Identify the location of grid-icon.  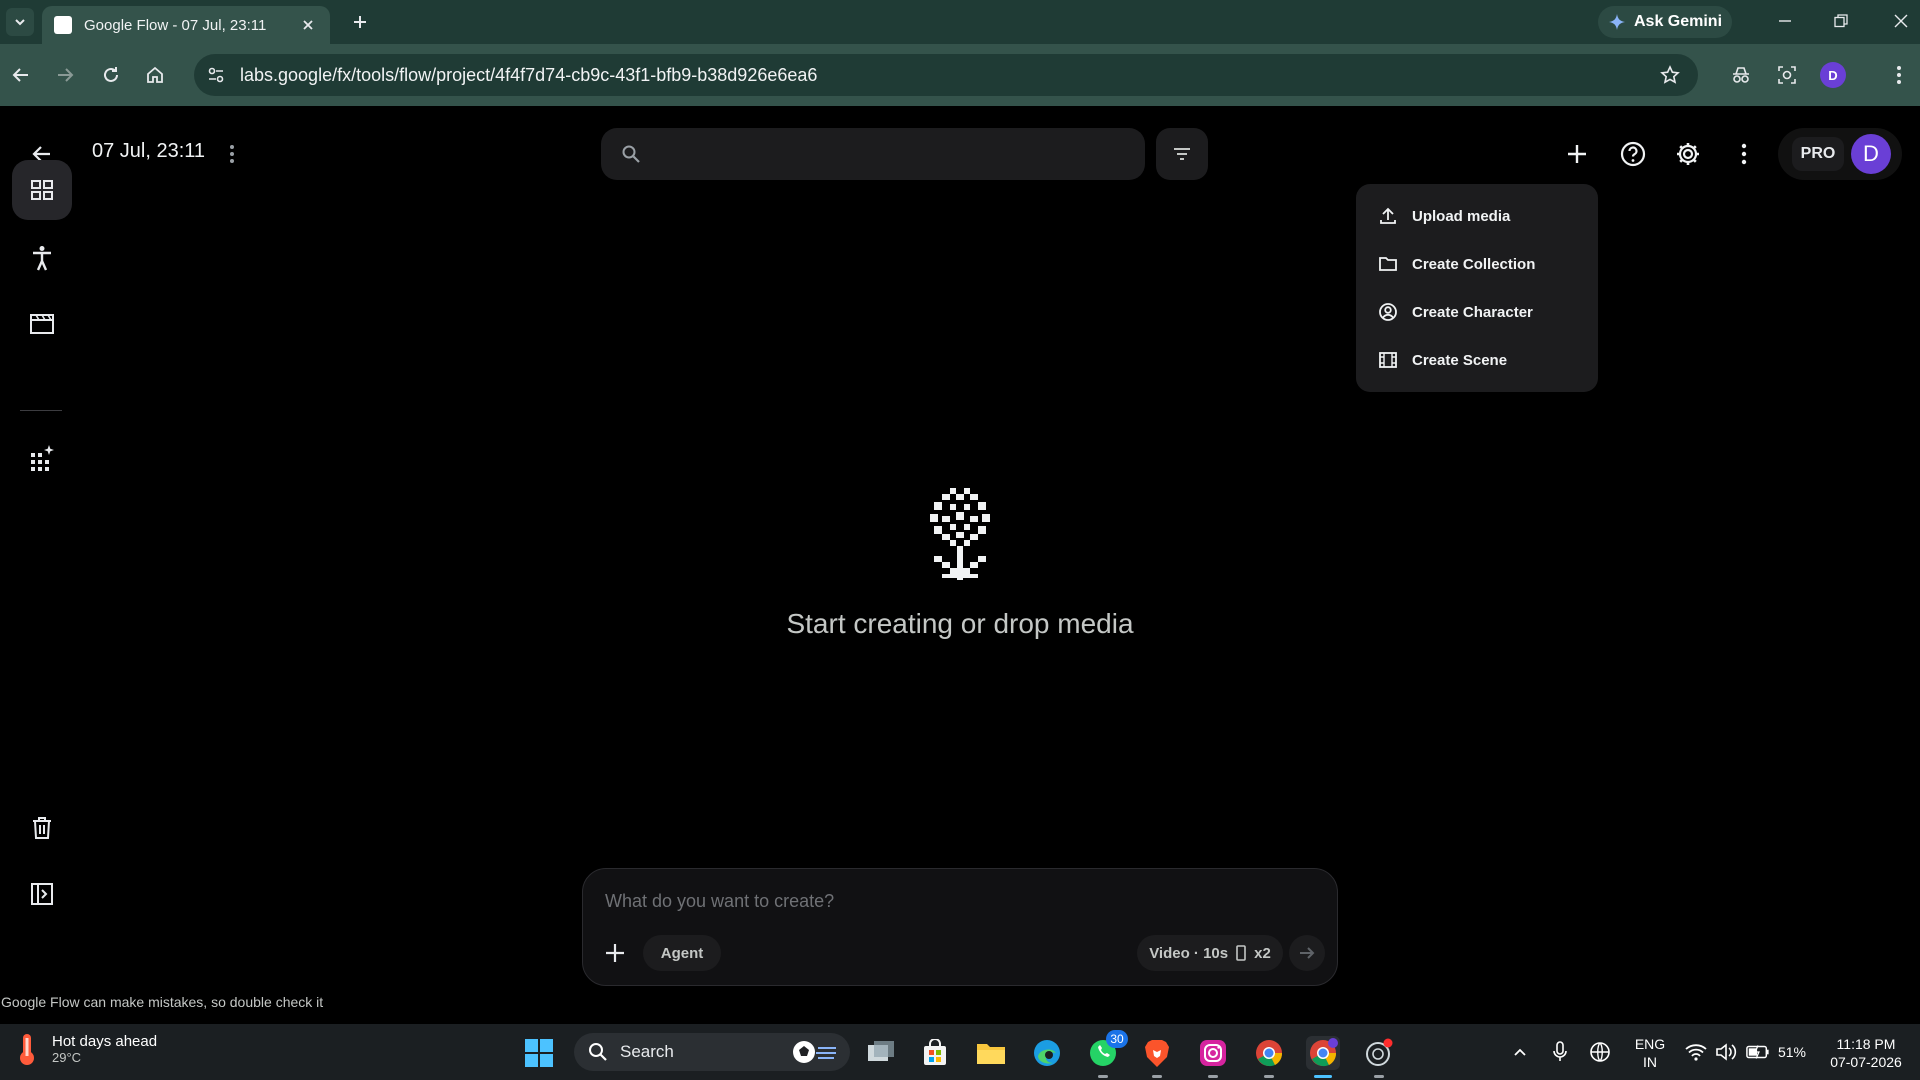
(42, 190).